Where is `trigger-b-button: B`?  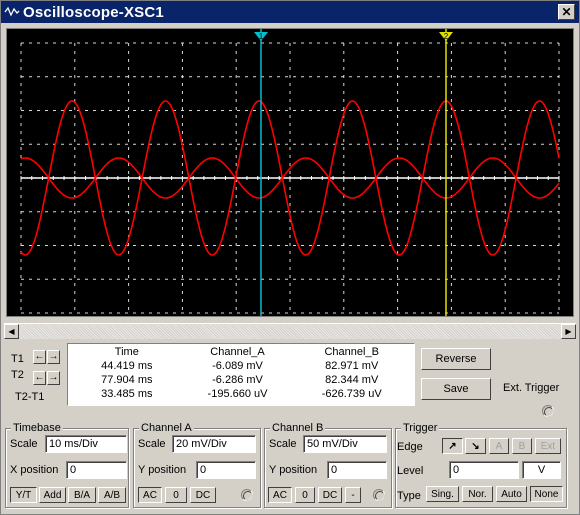 trigger-b-button: B is located at coordinates (522, 446).